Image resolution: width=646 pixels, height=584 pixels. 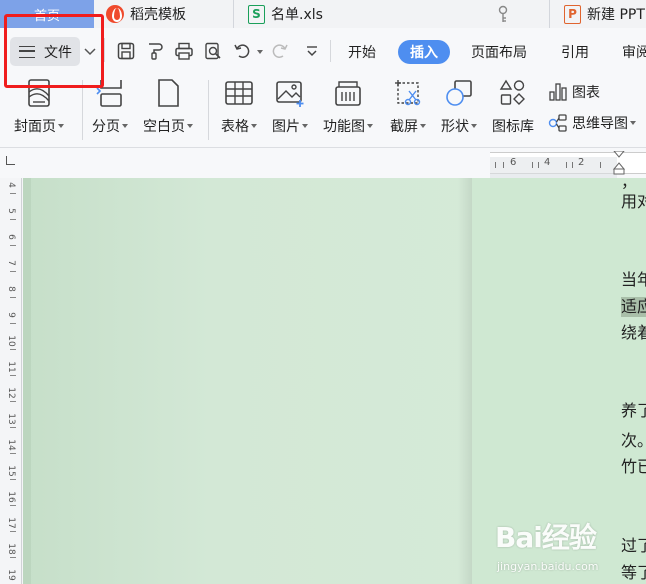 I want to click on cover-page-icon, so click(x=39, y=93).